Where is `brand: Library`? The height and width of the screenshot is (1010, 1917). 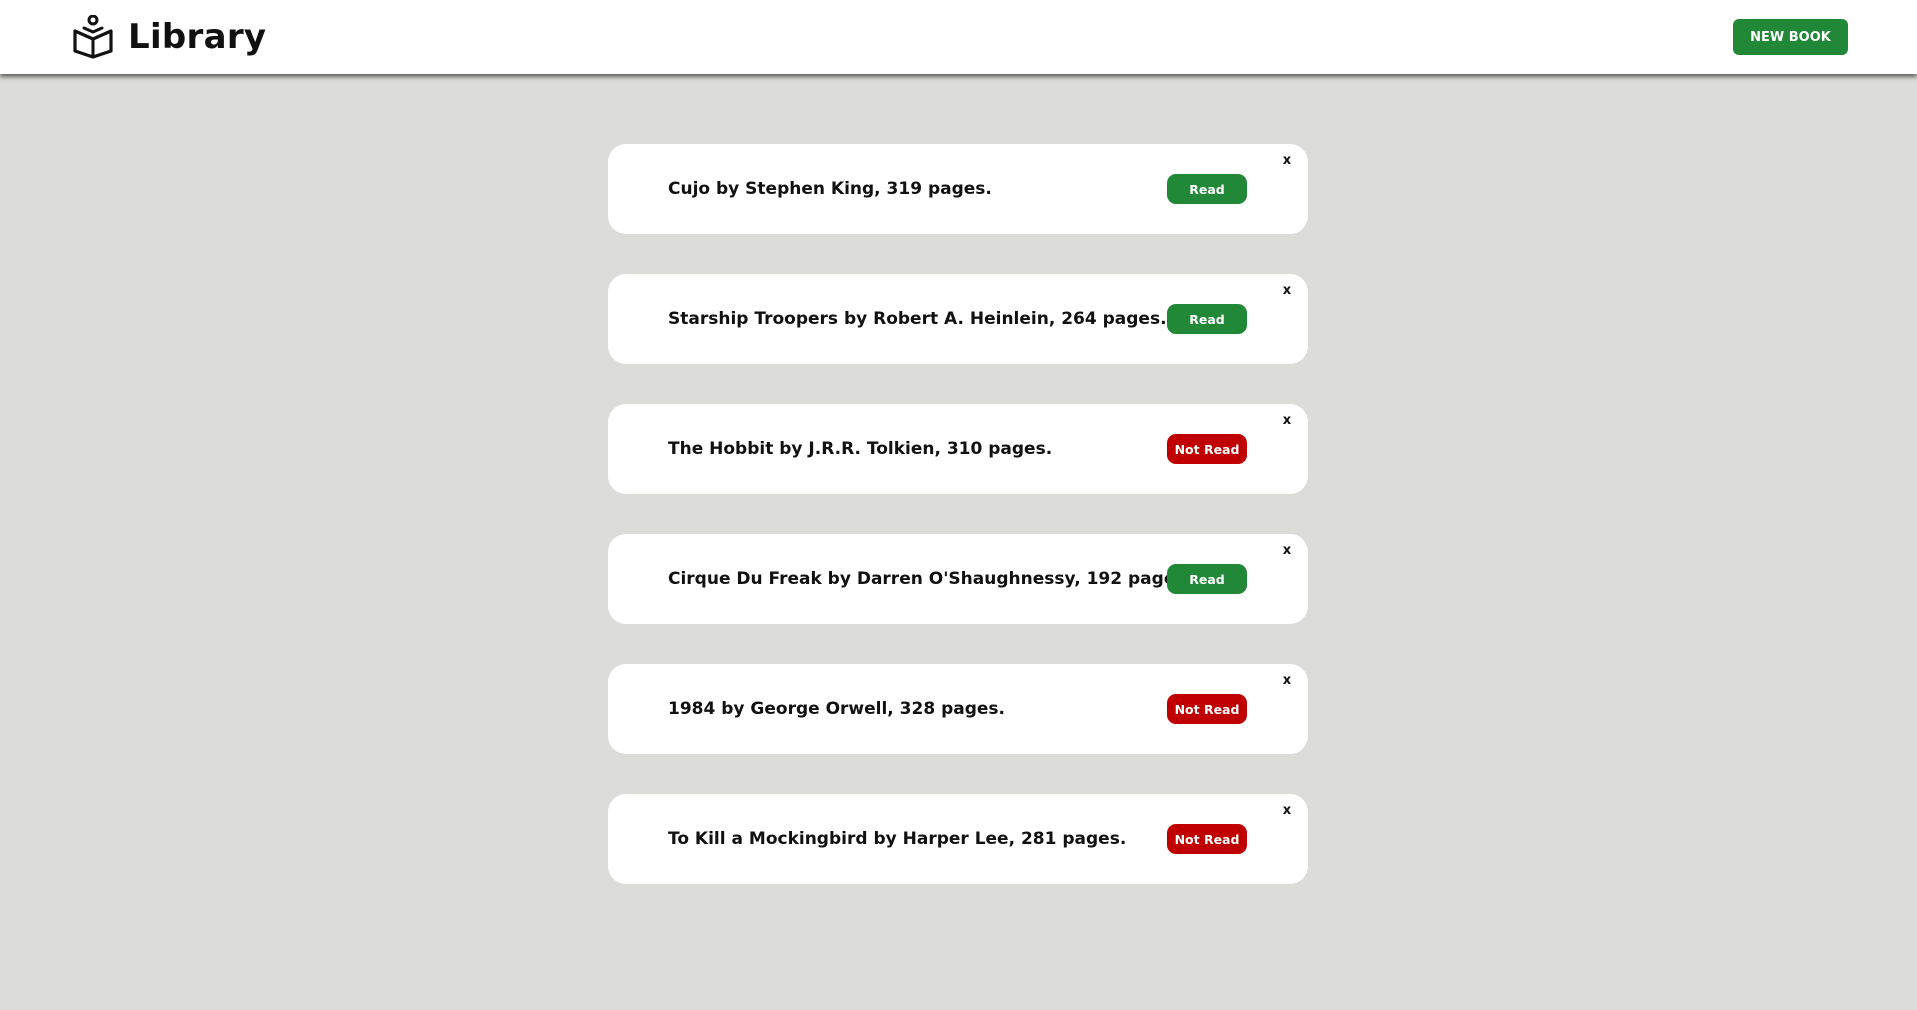
brand: Library is located at coordinates (169, 37).